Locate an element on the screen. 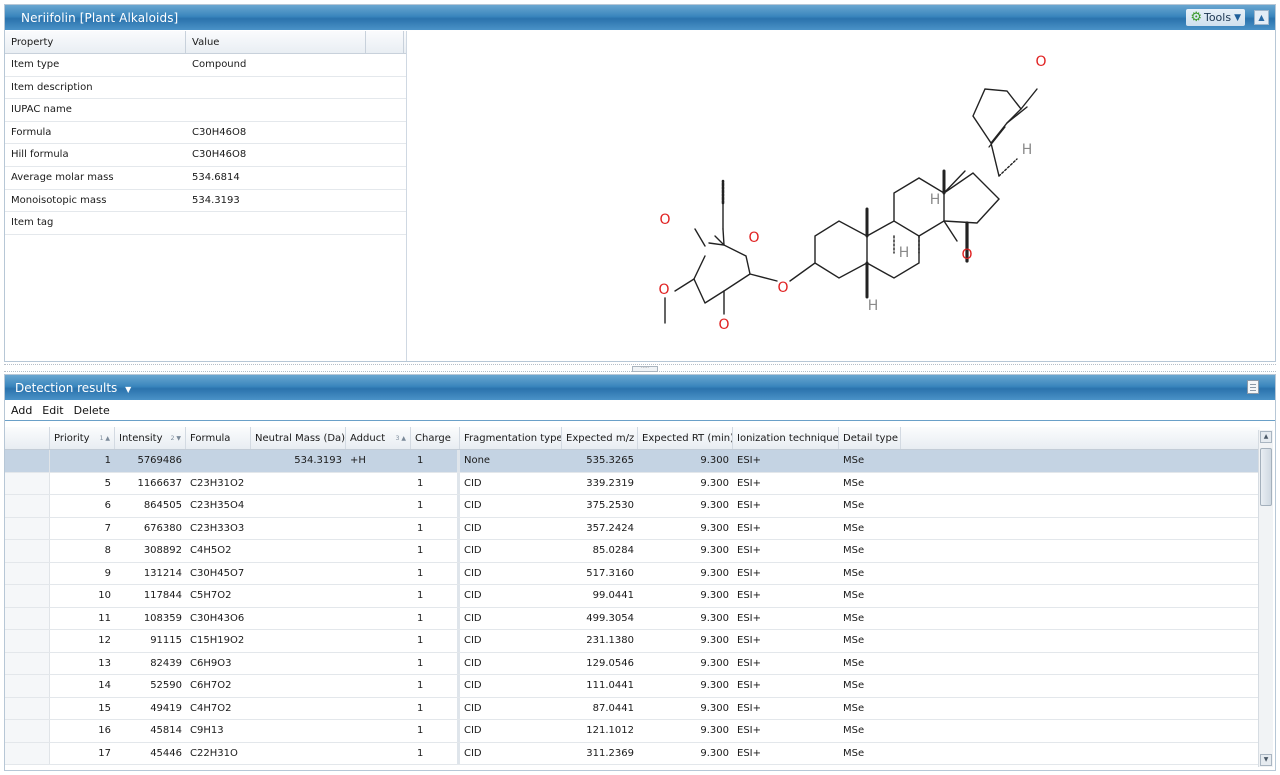 This screenshot has height=775, width=1280. property-value: Compound is located at coordinates (219, 64).